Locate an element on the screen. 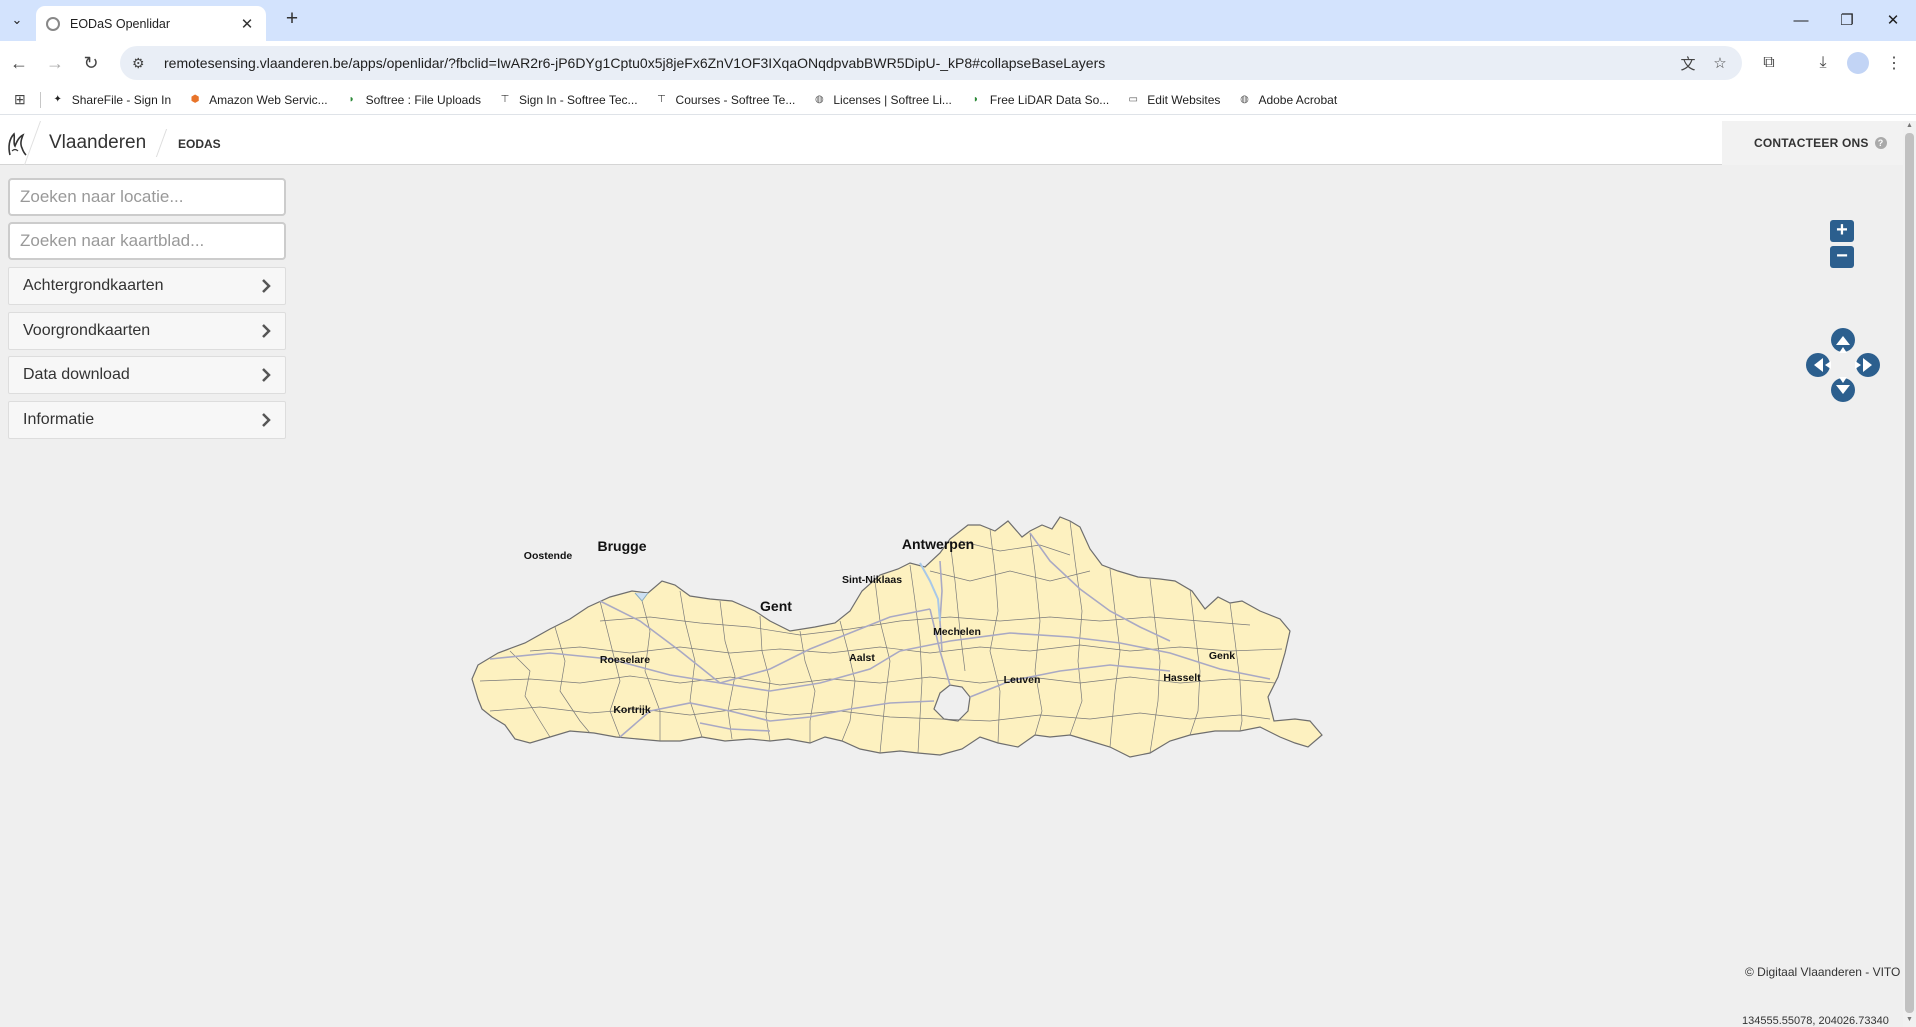  panel-label: Data download is located at coordinates (76, 374).